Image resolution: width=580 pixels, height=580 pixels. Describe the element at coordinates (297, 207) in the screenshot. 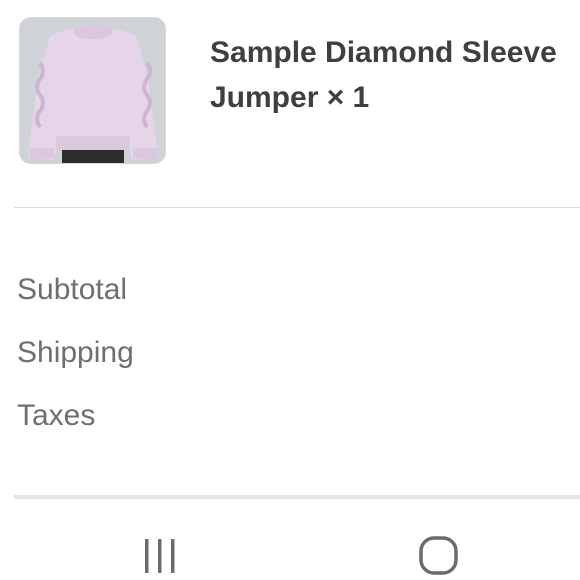

I see `divider` at that location.